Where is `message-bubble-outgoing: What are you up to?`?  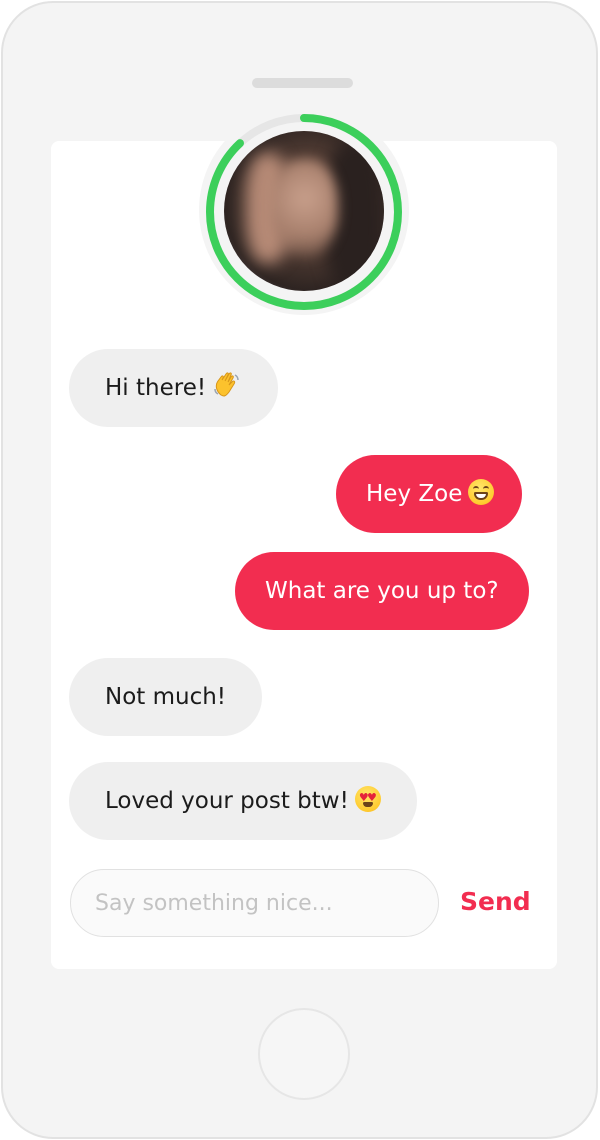
message-bubble-outgoing: What are you up to? is located at coordinates (382, 591).